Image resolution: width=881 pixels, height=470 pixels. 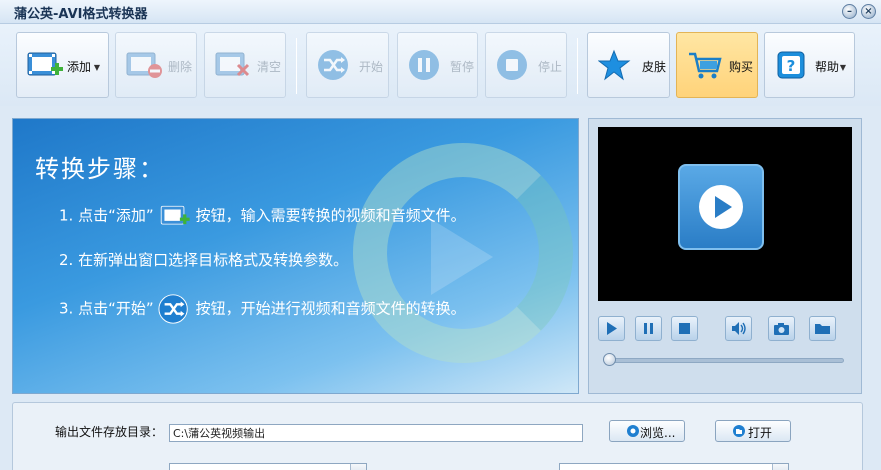 What do you see at coordinates (180, 67) in the screenshot?
I see `delete-label: 删除` at bounding box center [180, 67].